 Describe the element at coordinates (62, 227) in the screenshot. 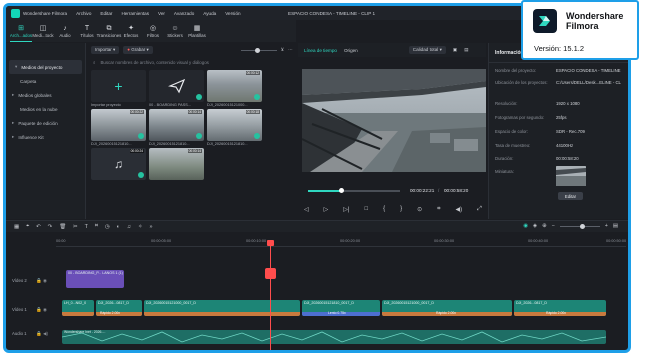

I see `delete-icon: 🗑` at that location.